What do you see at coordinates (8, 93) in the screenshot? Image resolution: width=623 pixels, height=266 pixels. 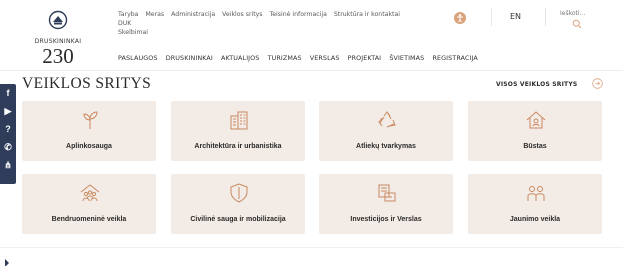 I see `facebook-icon: f` at bounding box center [8, 93].